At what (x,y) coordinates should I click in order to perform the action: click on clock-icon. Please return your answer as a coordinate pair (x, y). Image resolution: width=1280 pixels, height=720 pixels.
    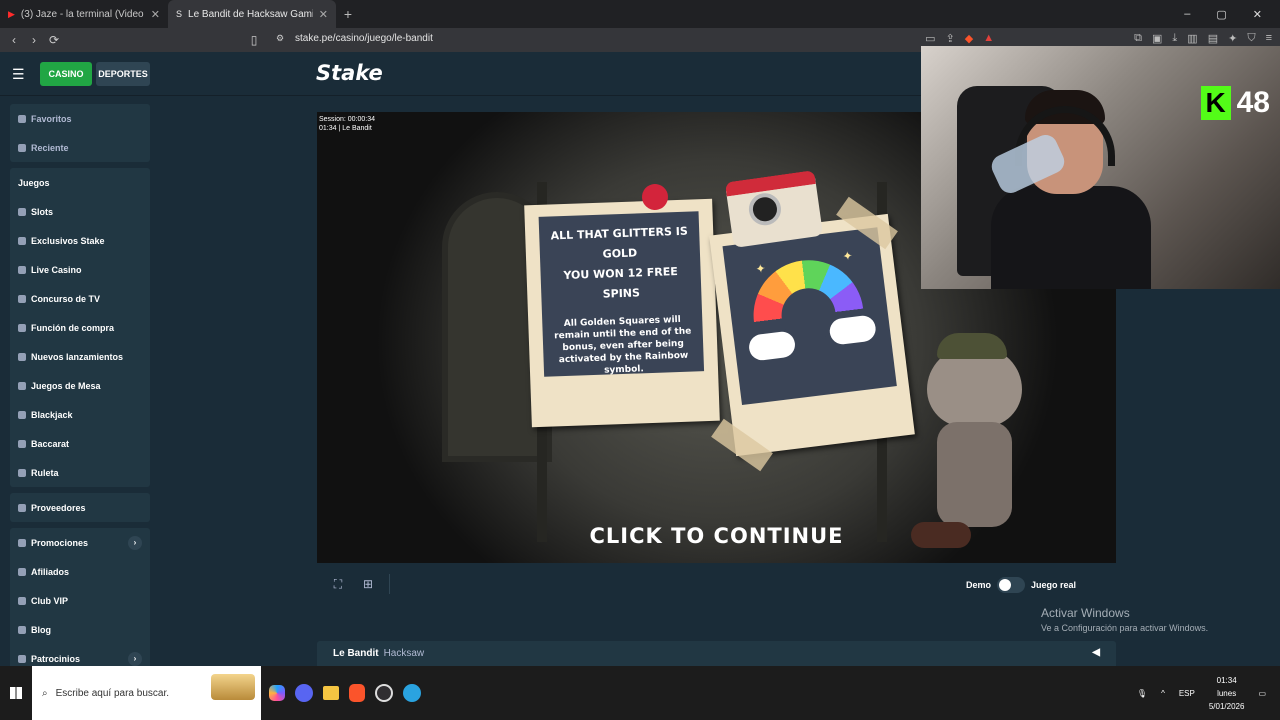
    Looking at the image, I should click on (22, 147).